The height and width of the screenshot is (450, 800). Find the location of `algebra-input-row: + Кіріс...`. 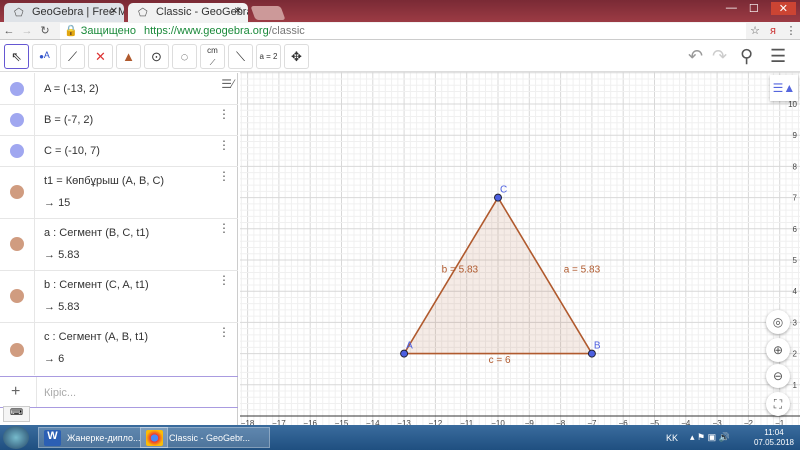

algebra-input-row: + Кіріс... is located at coordinates (119, 392).